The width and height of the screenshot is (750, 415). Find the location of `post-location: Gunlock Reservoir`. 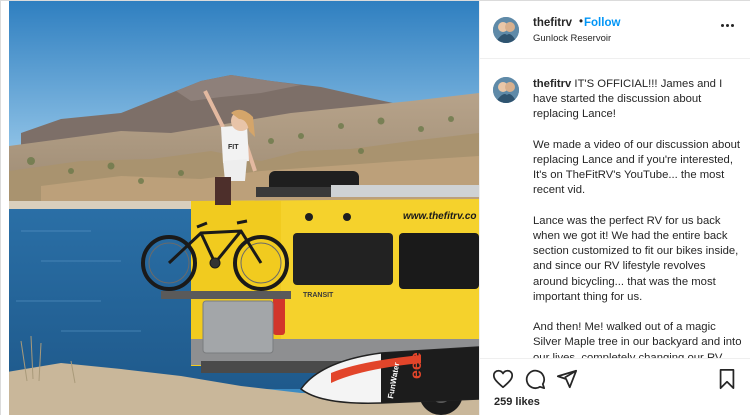

post-location: Gunlock Reservoir is located at coordinates (572, 38).